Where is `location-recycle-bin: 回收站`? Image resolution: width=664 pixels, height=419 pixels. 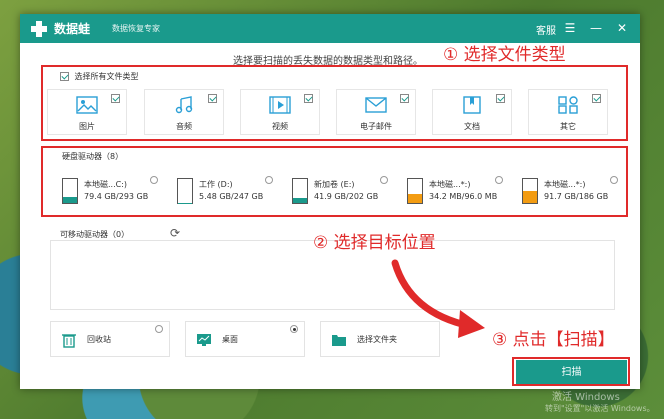 location-recycle-bin: 回收站 is located at coordinates (110, 339).